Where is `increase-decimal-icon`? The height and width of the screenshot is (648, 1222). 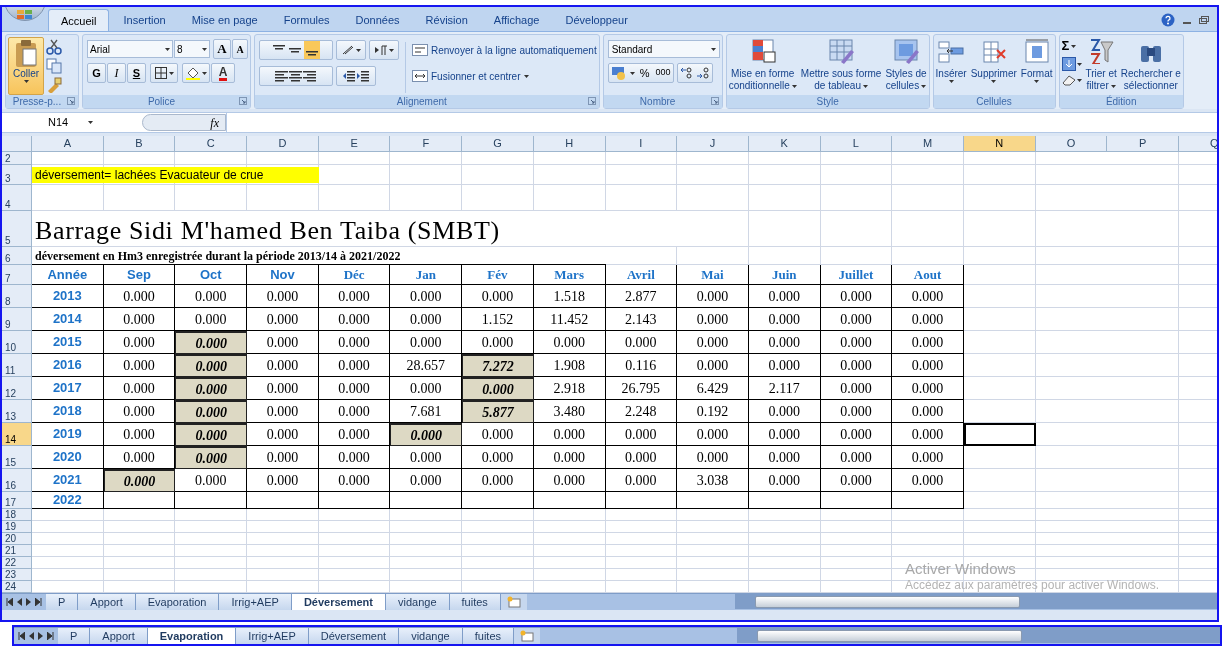
increase-decimal-icon is located at coordinates (687, 73).